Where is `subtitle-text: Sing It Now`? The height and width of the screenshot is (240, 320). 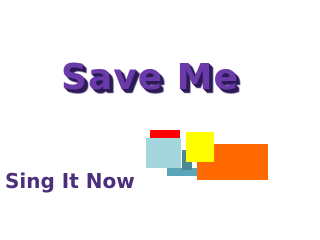 subtitle-text: Sing It Now is located at coordinates (70, 181).